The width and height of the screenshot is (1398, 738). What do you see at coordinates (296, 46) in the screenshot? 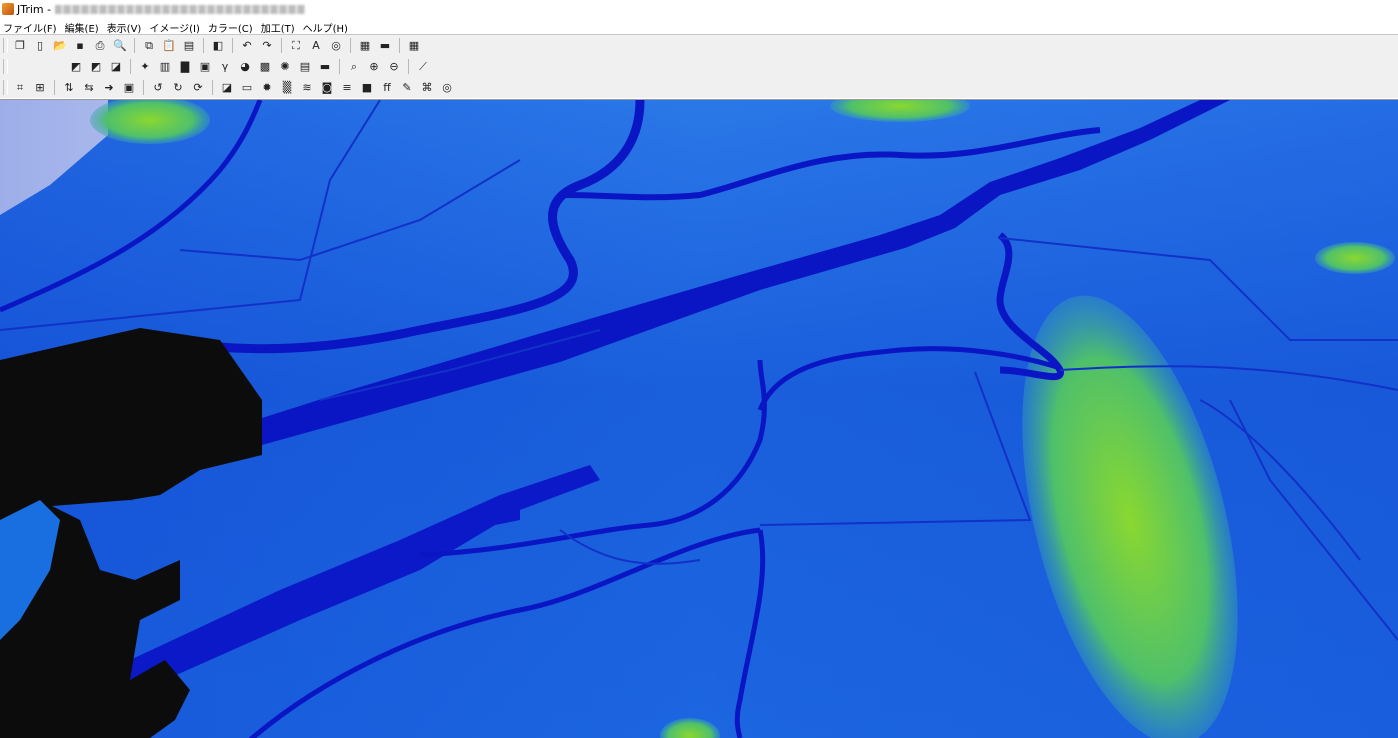
I see `fit-icon: ⛶` at bounding box center [296, 46].